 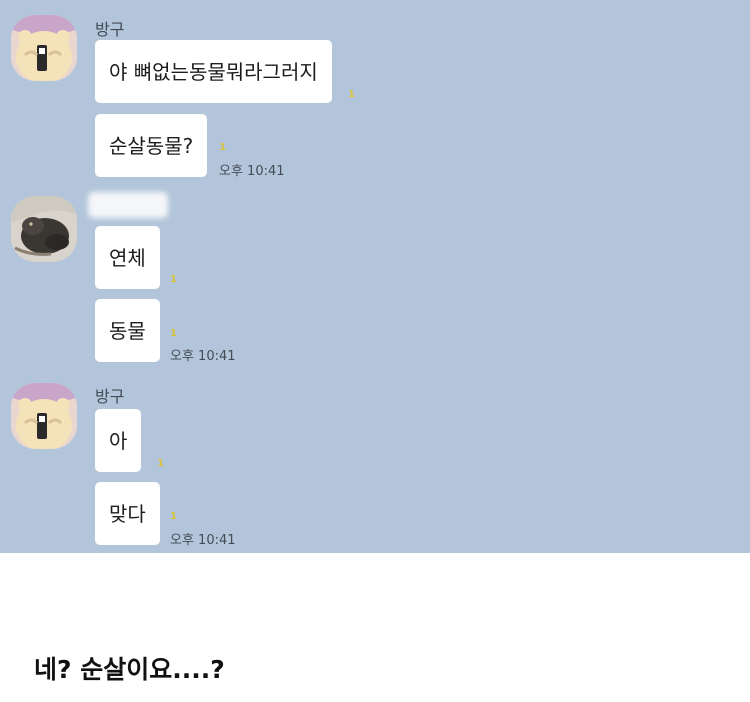 What do you see at coordinates (129, 669) in the screenshot?
I see `caption-text: 네? 순살이요....?` at bounding box center [129, 669].